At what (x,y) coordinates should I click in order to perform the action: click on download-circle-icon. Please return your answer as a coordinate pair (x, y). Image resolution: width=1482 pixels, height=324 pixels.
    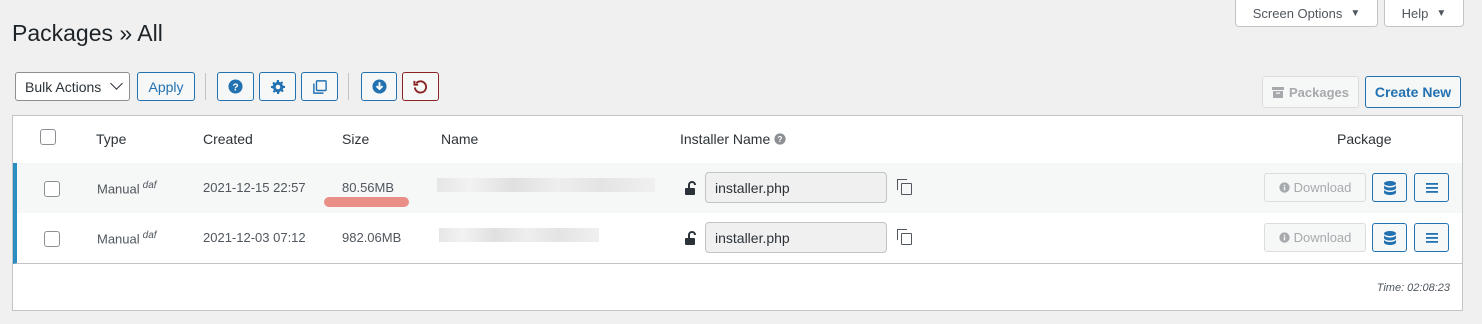
    Looking at the image, I should click on (379, 86).